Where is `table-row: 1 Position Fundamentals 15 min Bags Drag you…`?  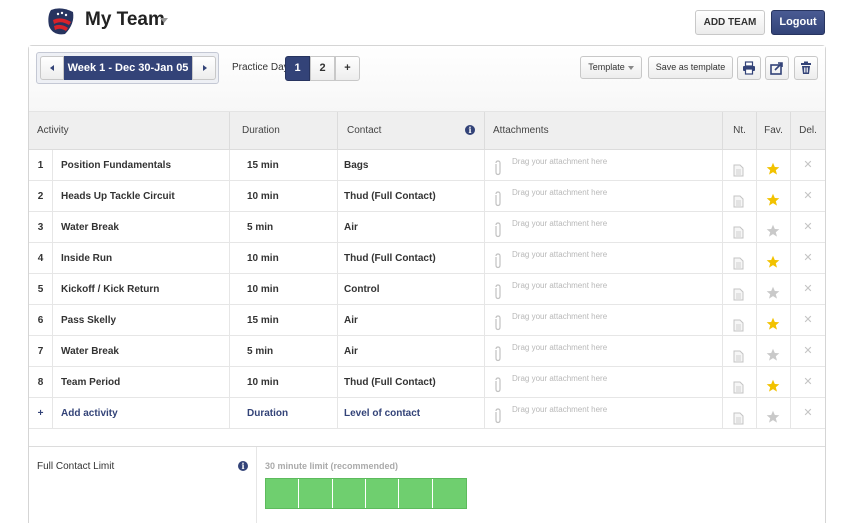
table-row: 1 Position Fundamentals 15 min Bags Drag you… is located at coordinates (427, 165).